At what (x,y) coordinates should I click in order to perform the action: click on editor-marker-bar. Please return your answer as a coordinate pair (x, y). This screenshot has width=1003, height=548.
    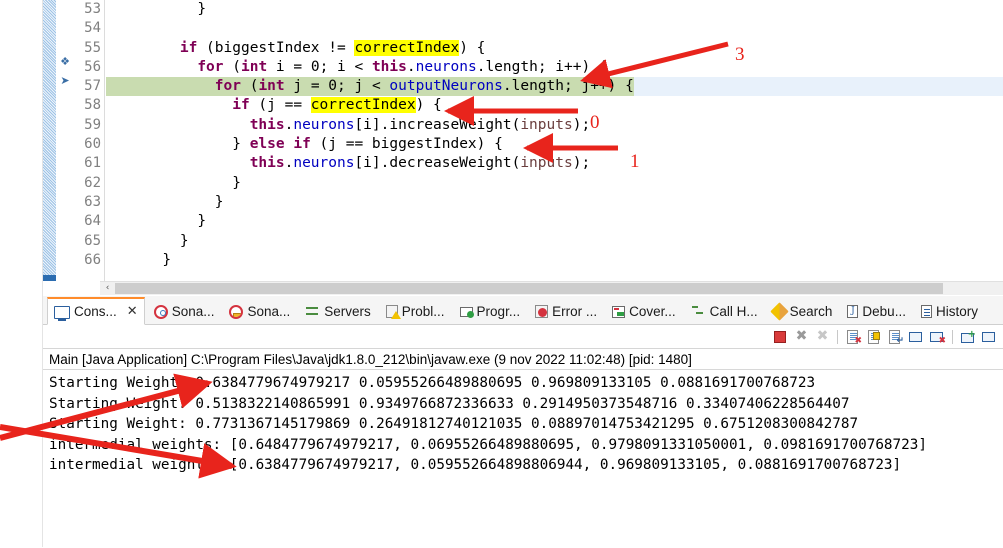
    Looking at the image, I should click on (50, 140).